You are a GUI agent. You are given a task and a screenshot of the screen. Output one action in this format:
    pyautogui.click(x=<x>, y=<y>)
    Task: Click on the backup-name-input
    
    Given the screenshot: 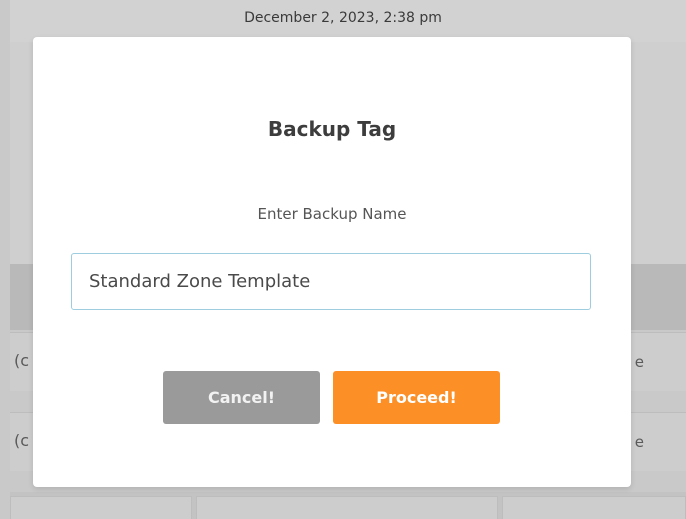 What is the action you would take?
    pyautogui.click(x=331, y=281)
    